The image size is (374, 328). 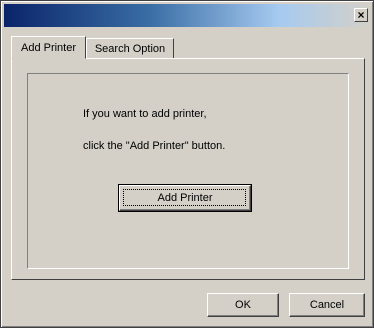 What do you see at coordinates (187, 15) in the screenshot?
I see `title-bar: ×` at bounding box center [187, 15].